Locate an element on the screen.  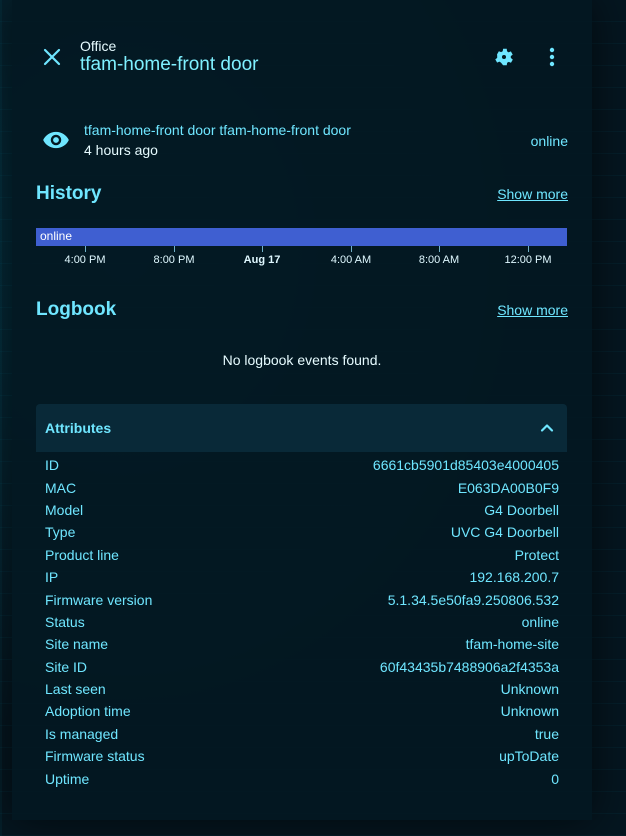
attribute-key: ID is located at coordinates (52, 465).